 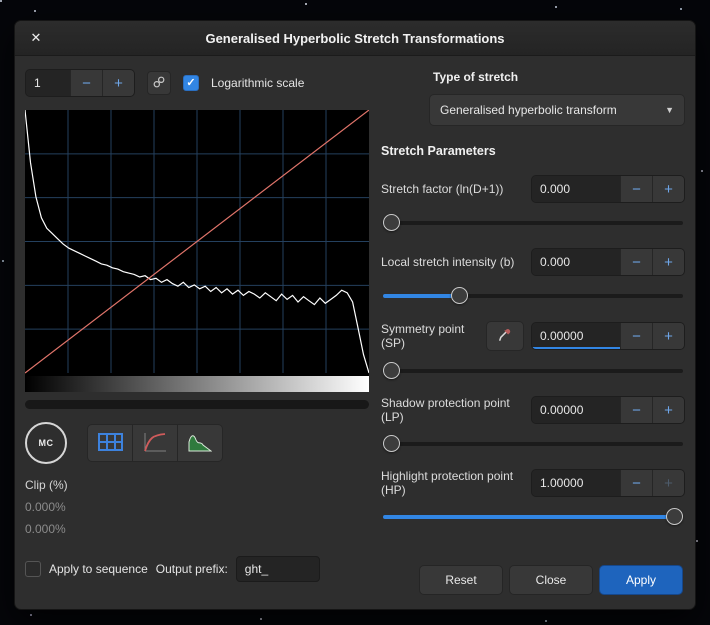 I want to click on param-label: Symmetry point (SP), so click(x=423, y=336).